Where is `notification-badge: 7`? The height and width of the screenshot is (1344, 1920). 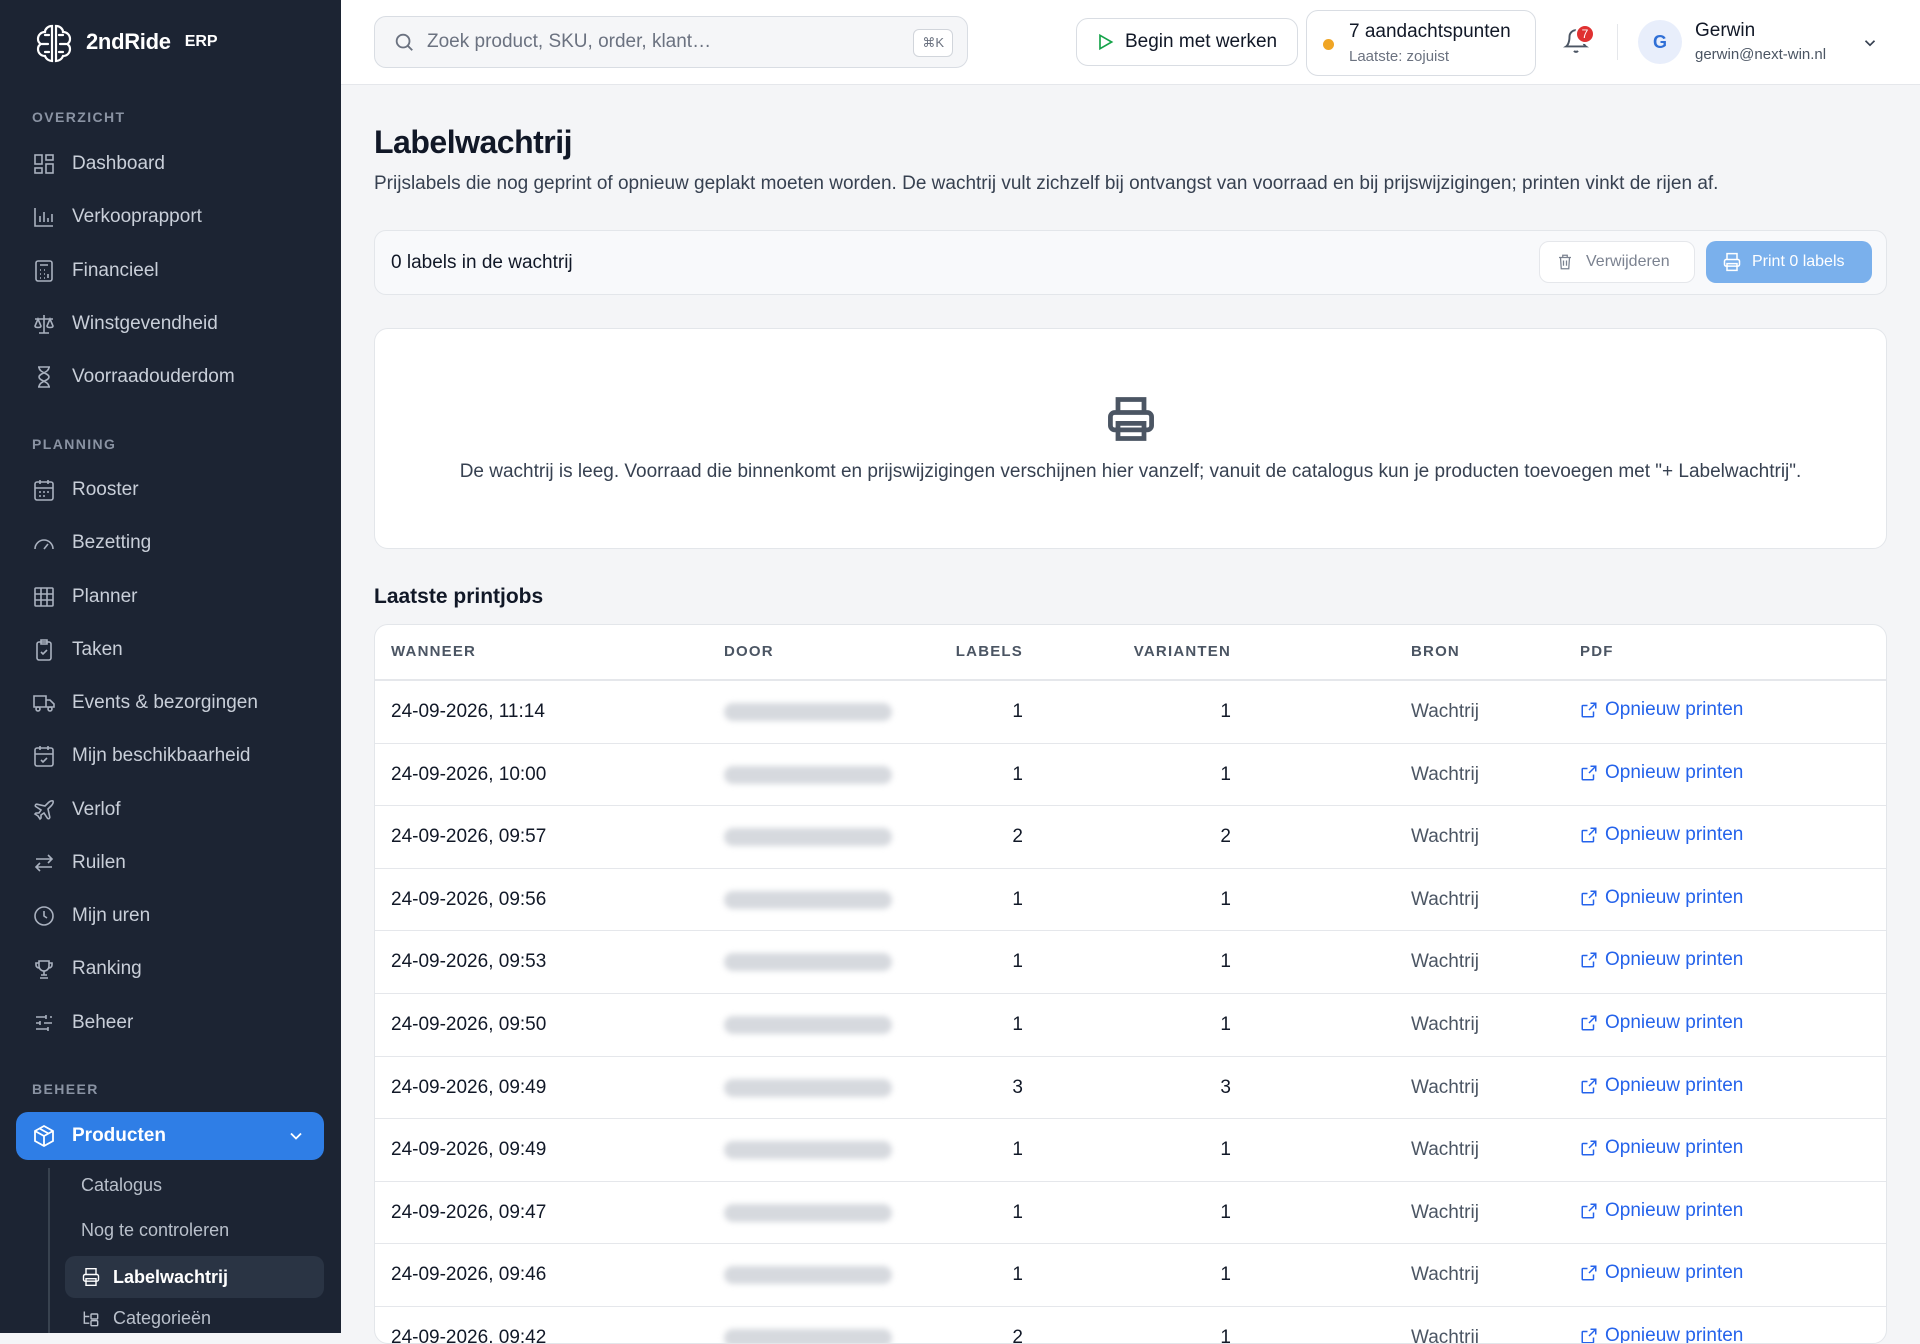
notification-badge: 7 is located at coordinates (1585, 34).